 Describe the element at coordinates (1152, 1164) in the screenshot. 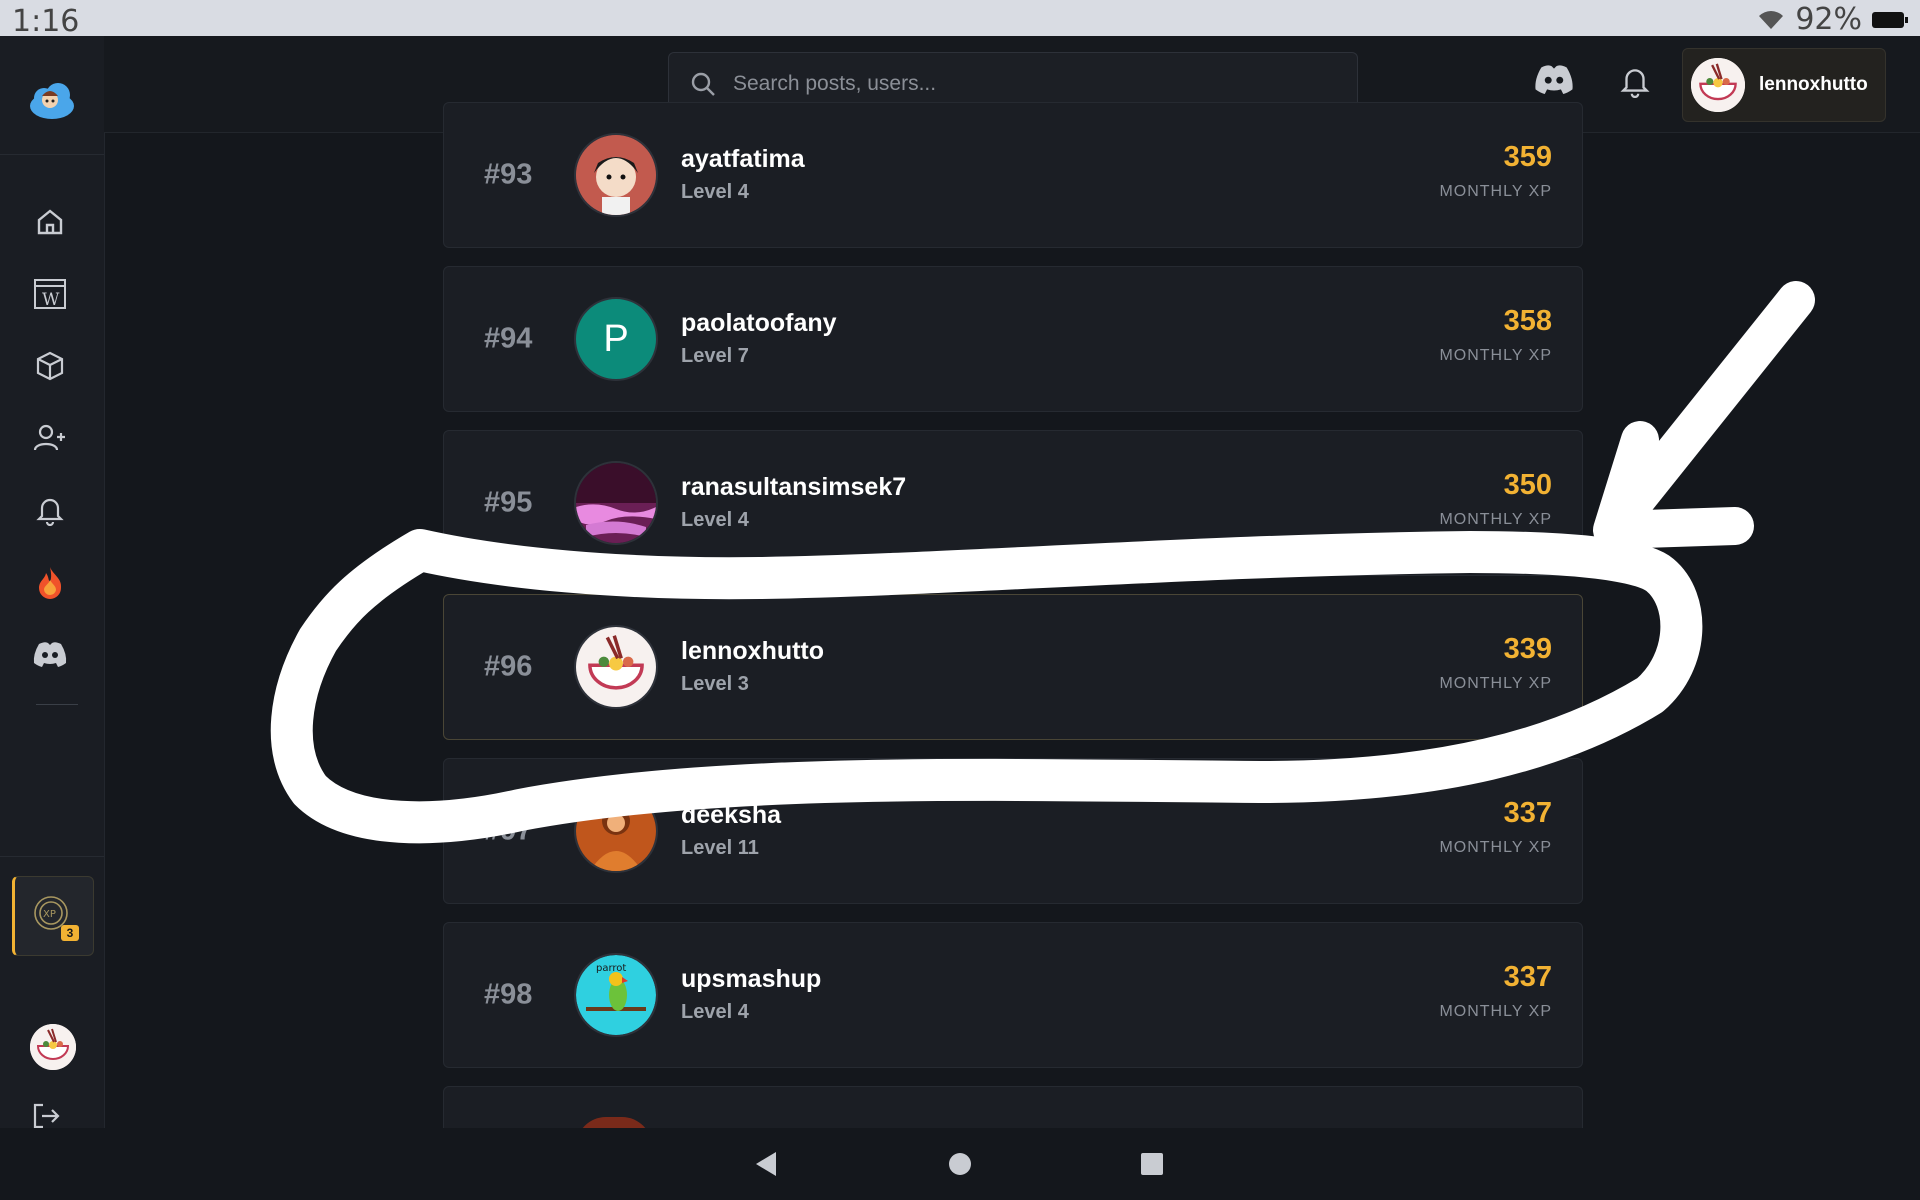

I see `recents-nav-icon` at that location.